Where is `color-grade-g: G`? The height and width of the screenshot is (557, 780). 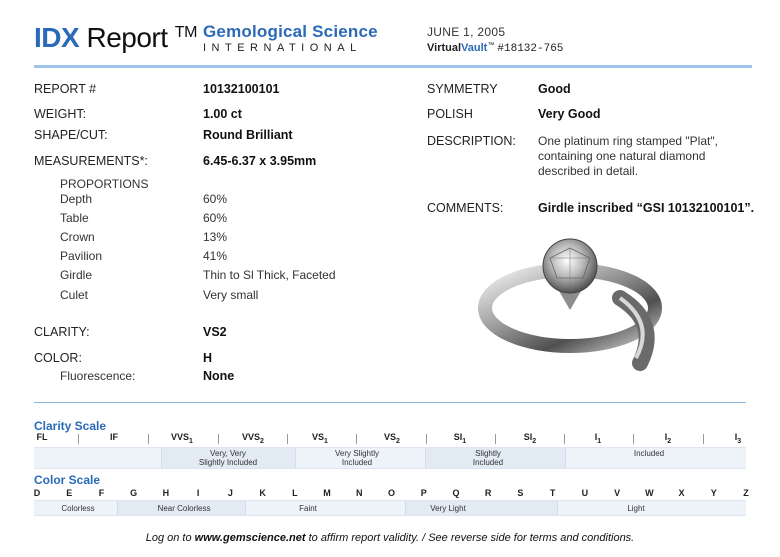 color-grade-g: G is located at coordinates (134, 493).